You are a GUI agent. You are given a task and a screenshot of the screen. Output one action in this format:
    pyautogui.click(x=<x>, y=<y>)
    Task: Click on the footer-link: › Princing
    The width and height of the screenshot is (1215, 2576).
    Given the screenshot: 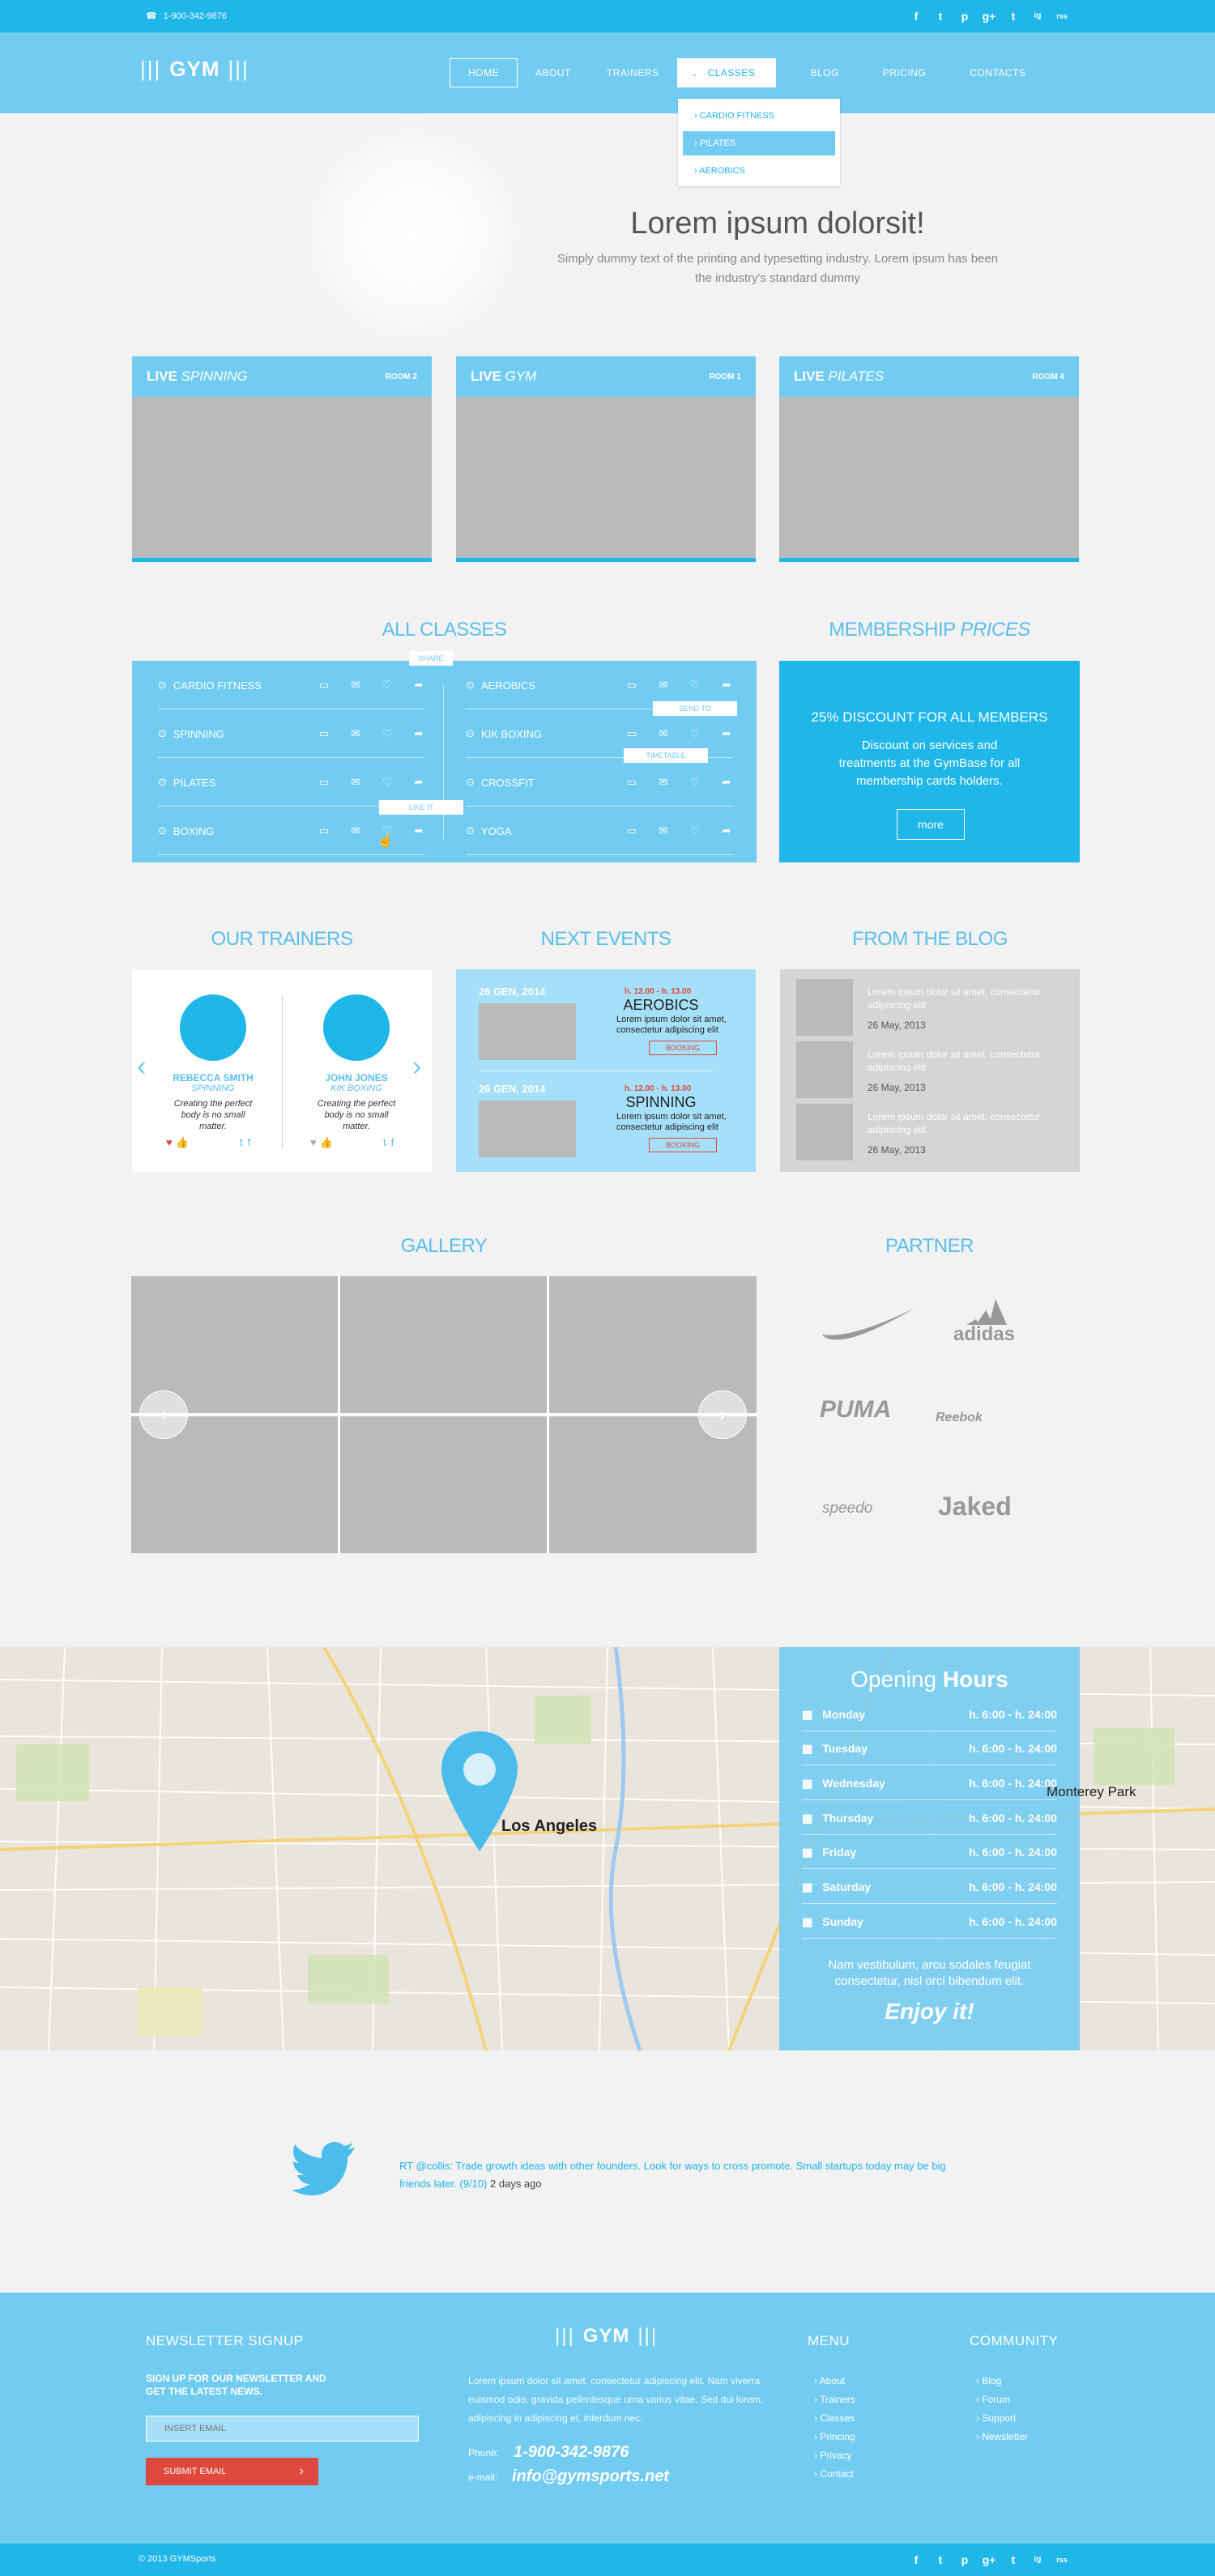 What is the action you would take?
    pyautogui.click(x=834, y=2437)
    